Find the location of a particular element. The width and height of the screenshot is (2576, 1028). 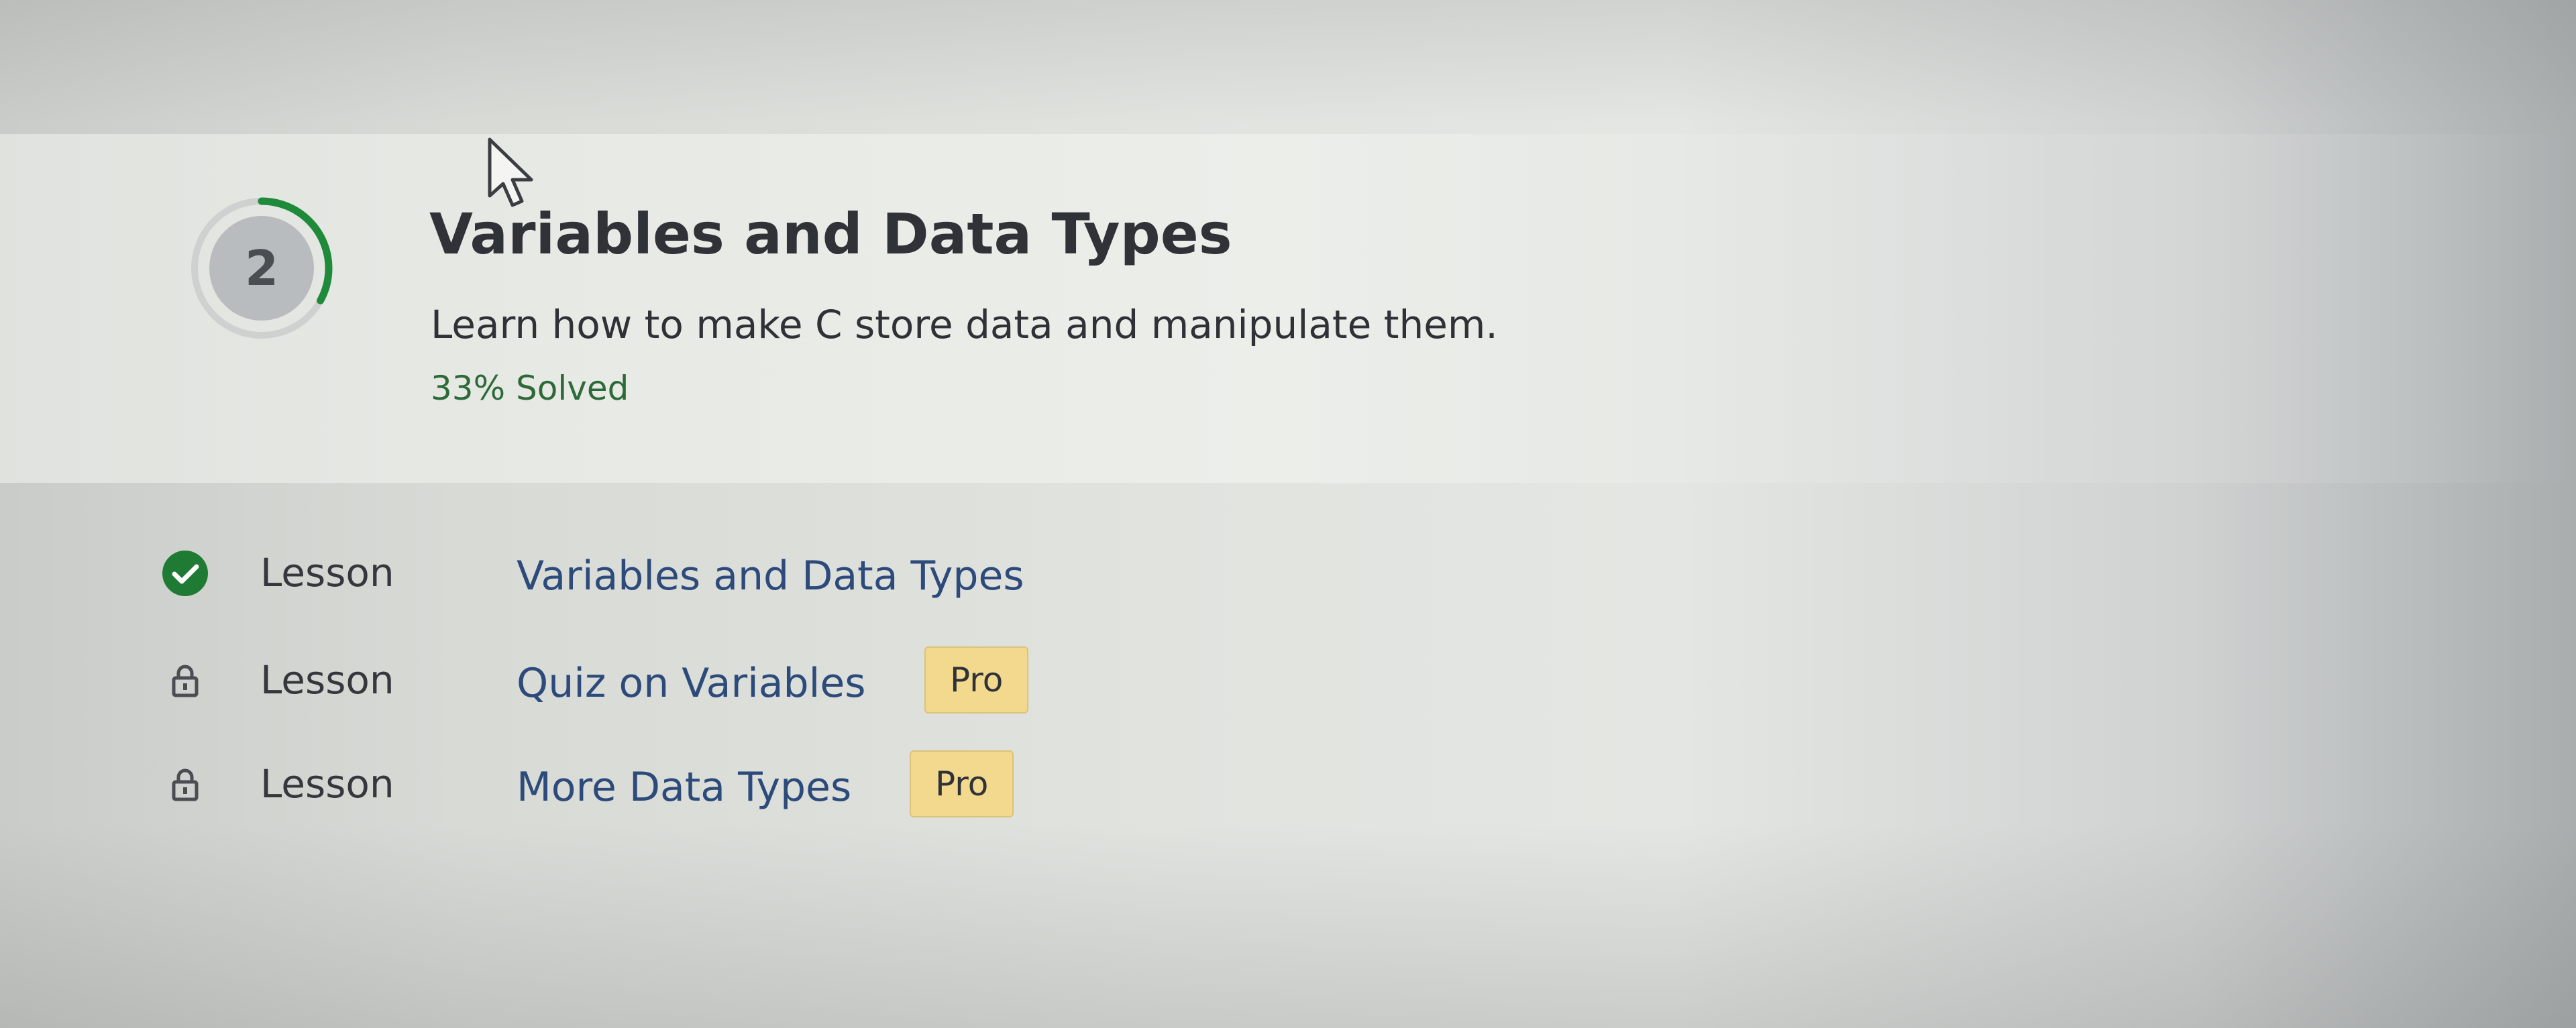

mouse-cursor-icon is located at coordinates (510, 172).